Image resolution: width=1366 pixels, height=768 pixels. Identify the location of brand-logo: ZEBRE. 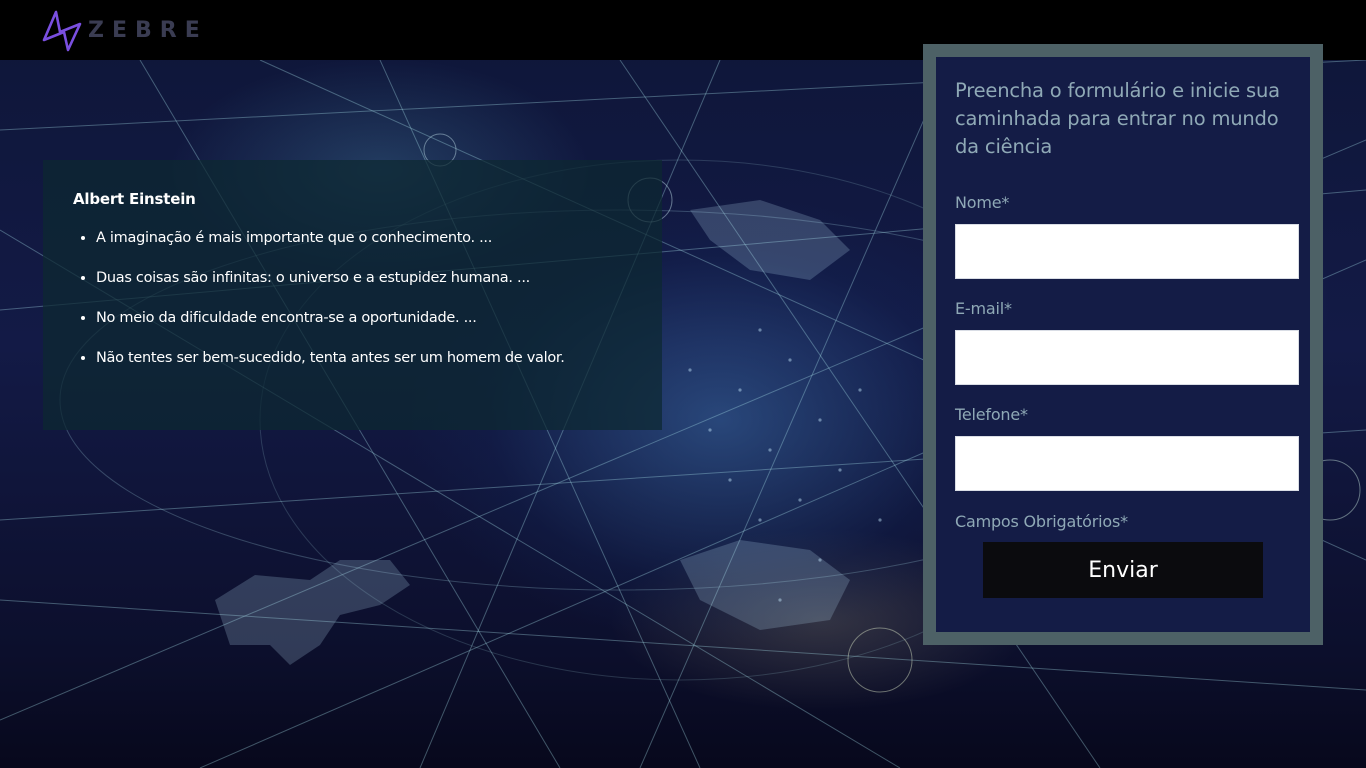
(125, 31).